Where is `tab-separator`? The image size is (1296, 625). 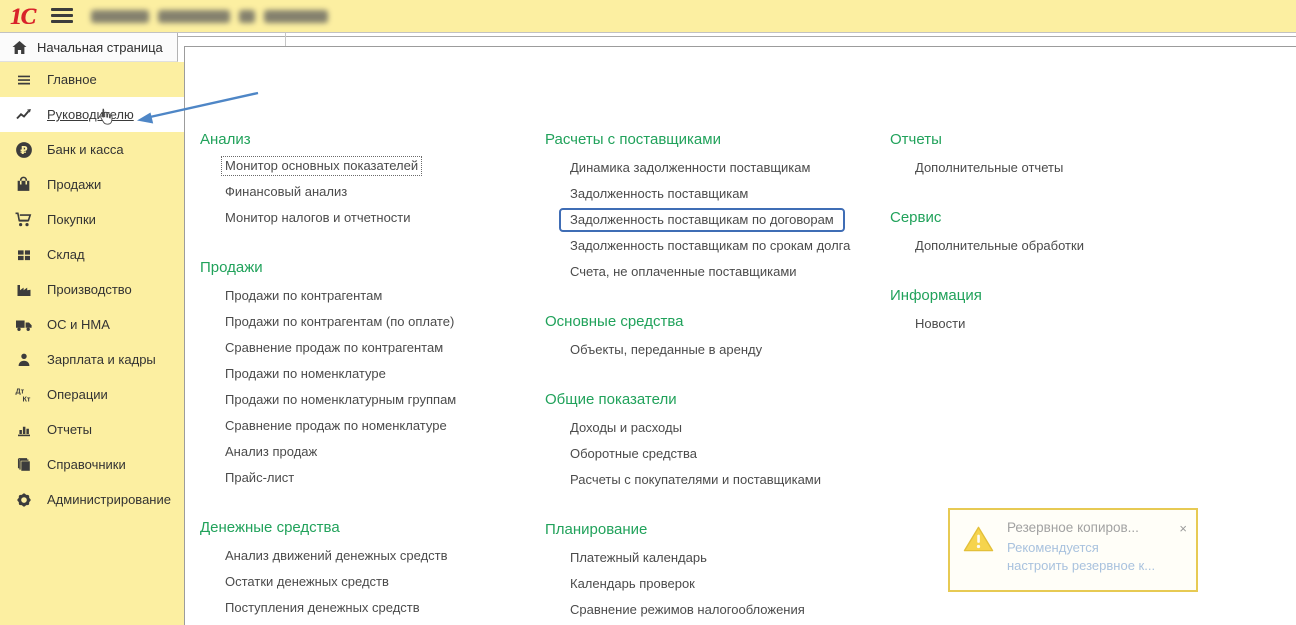
tab-separator is located at coordinates (285, 39).